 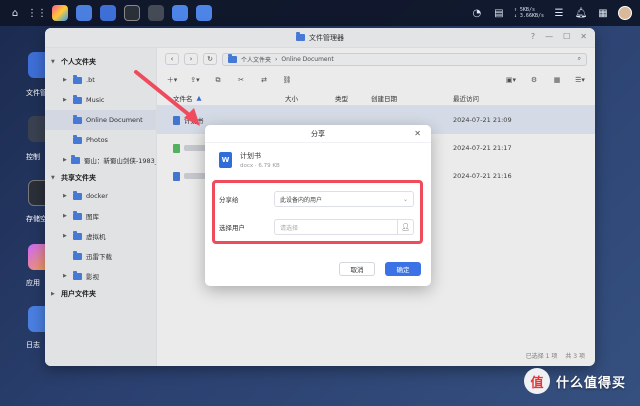 I want to click on select-user-row: 选择用户 请选择 👤︎, so click(x=316, y=227).